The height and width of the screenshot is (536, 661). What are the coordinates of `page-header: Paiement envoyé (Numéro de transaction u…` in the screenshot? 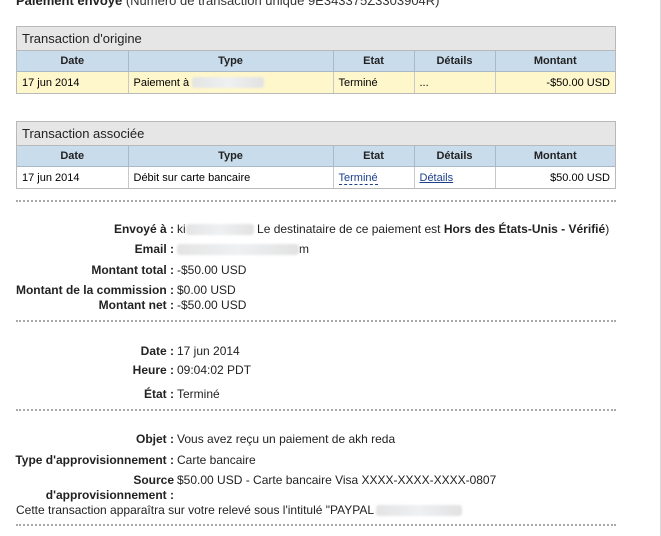 It's located at (330, 4).